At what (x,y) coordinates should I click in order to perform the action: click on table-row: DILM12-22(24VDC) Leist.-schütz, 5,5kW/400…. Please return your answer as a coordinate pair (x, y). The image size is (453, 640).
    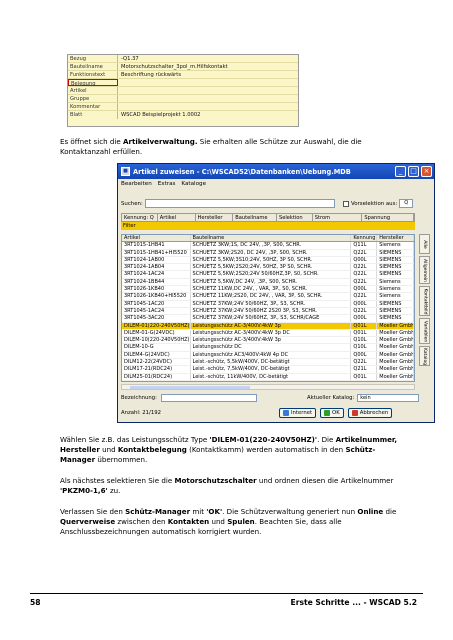
    Looking at the image, I should click on (268, 363).